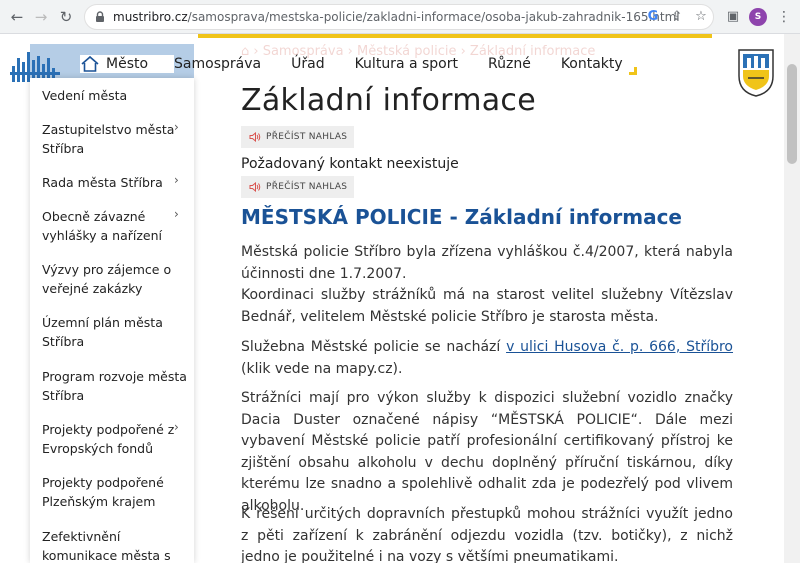 This screenshot has height=563, width=800. Describe the element at coordinates (17, 17) in the screenshot. I see `back-icon: ←` at that location.